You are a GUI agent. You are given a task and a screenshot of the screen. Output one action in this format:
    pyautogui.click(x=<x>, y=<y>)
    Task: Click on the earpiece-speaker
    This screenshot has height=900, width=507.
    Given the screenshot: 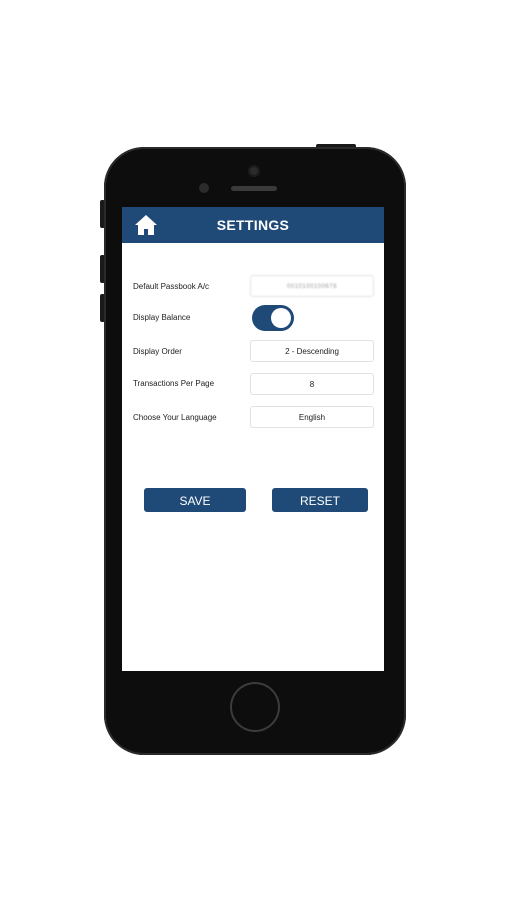 What is the action you would take?
    pyautogui.click(x=254, y=188)
    